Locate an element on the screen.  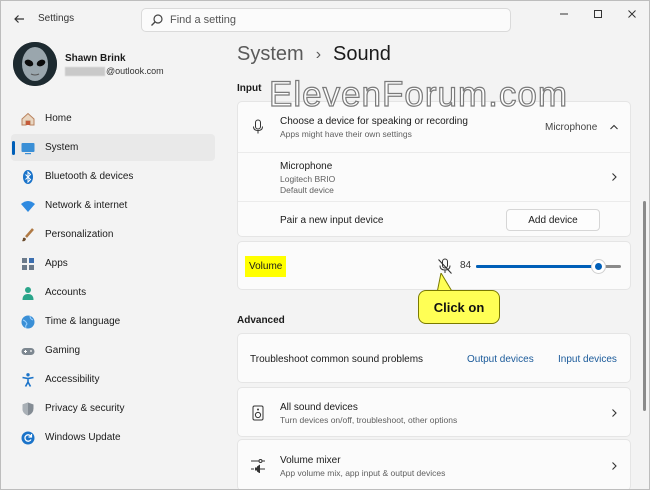
pair-device-row: Pair a new input device Add device is located at coordinates (434, 219).